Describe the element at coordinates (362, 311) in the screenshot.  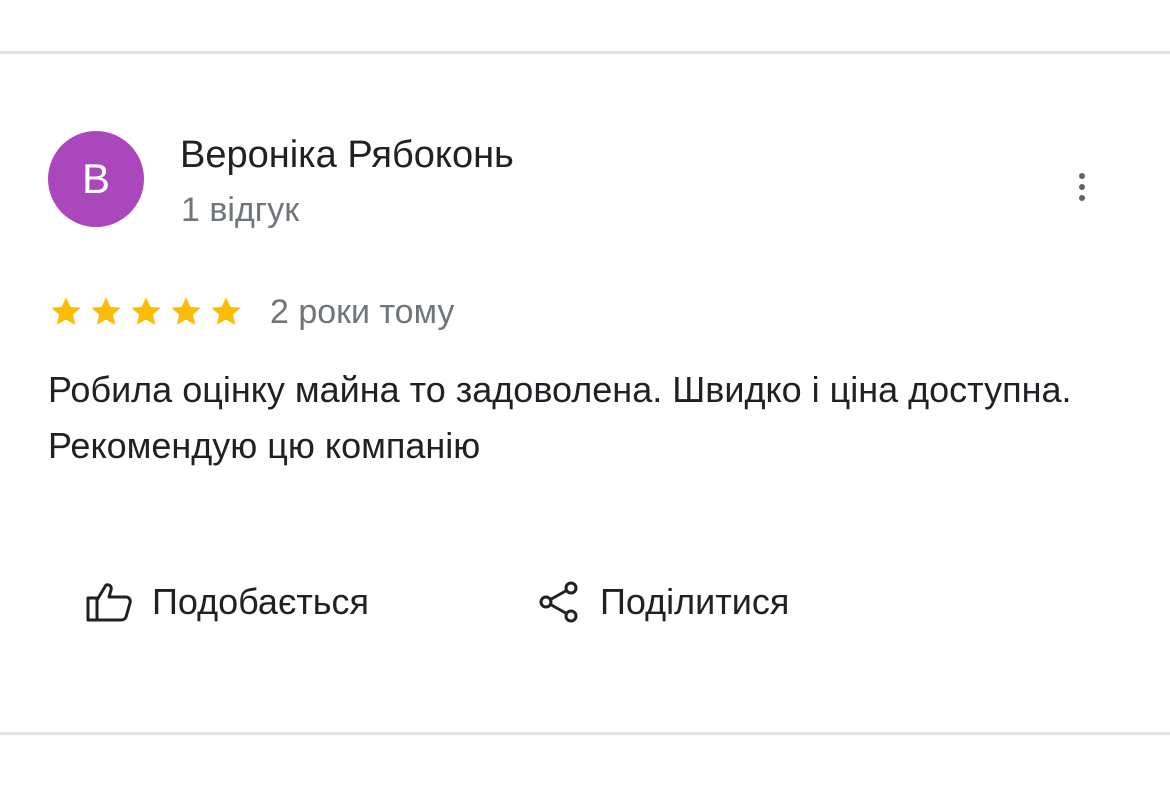
I see `review-time: 2 роки тому` at that location.